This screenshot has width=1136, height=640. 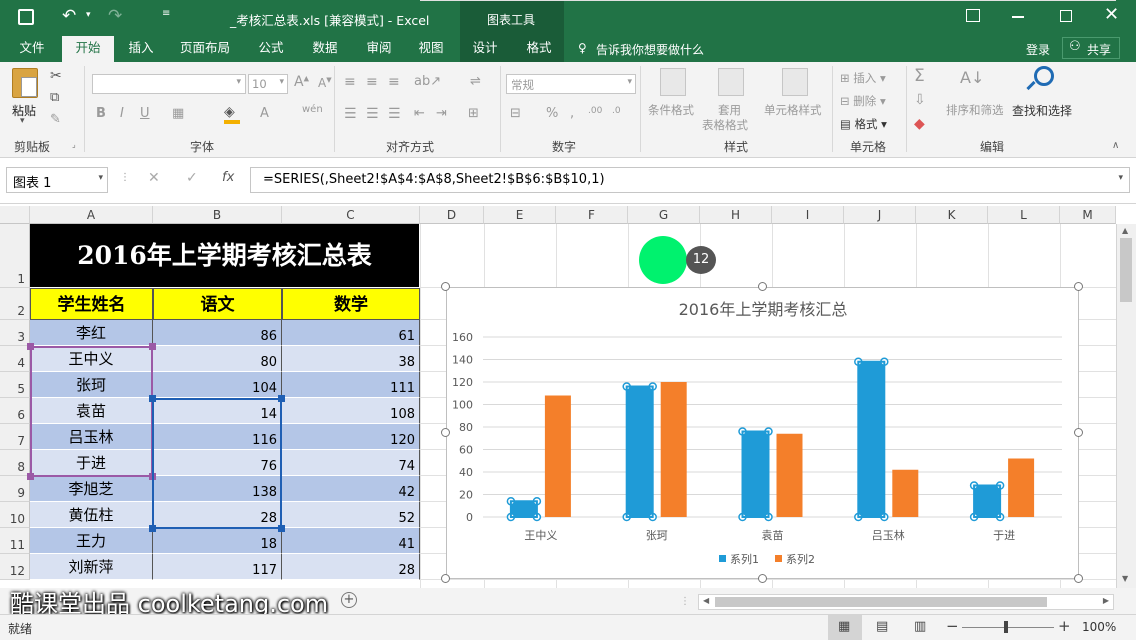 What do you see at coordinates (539, 49) in the screenshot?
I see `tab-format: 格式` at bounding box center [539, 49].